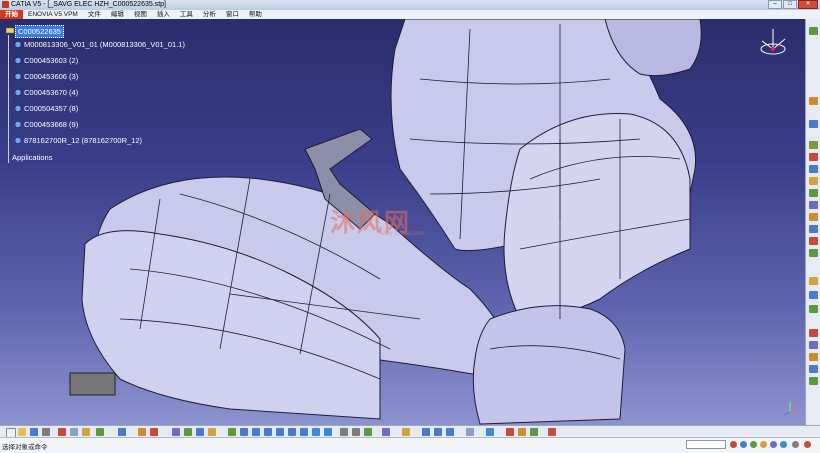 The image size is (820, 453). What do you see at coordinates (104, 44) in the screenshot?
I see `tree-node-label: M000813306_V01_01 (M000813306_V01_01.1)` at bounding box center [104, 44].